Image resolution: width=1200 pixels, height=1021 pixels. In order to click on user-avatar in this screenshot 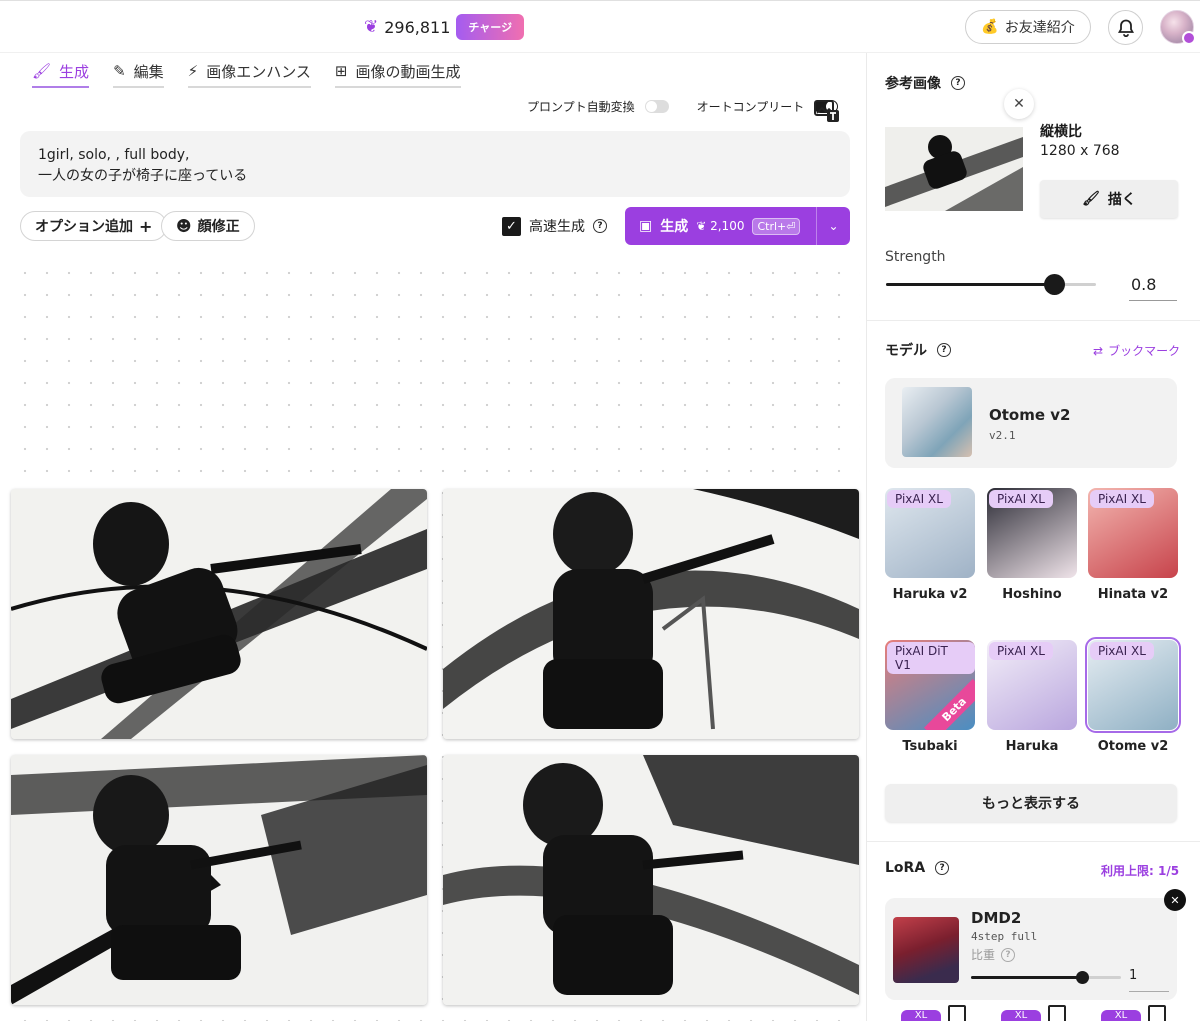, I will do `click(1178, 27)`.